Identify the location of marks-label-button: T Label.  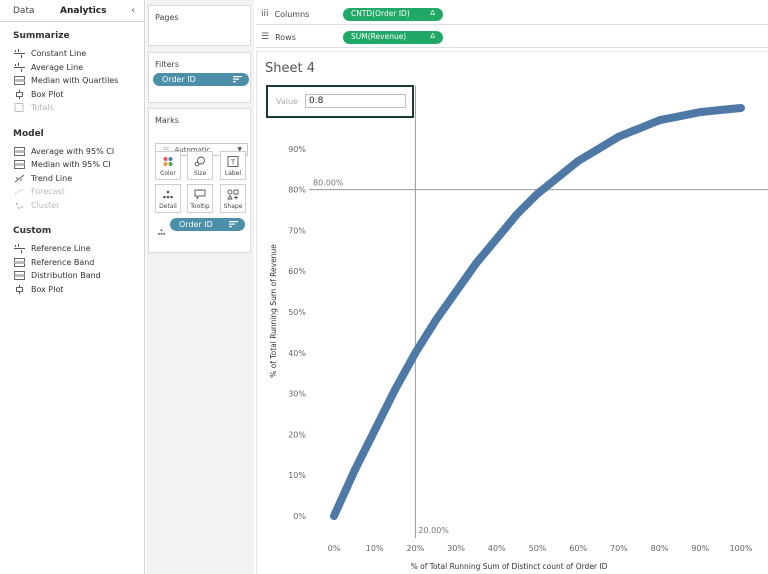
(233, 165).